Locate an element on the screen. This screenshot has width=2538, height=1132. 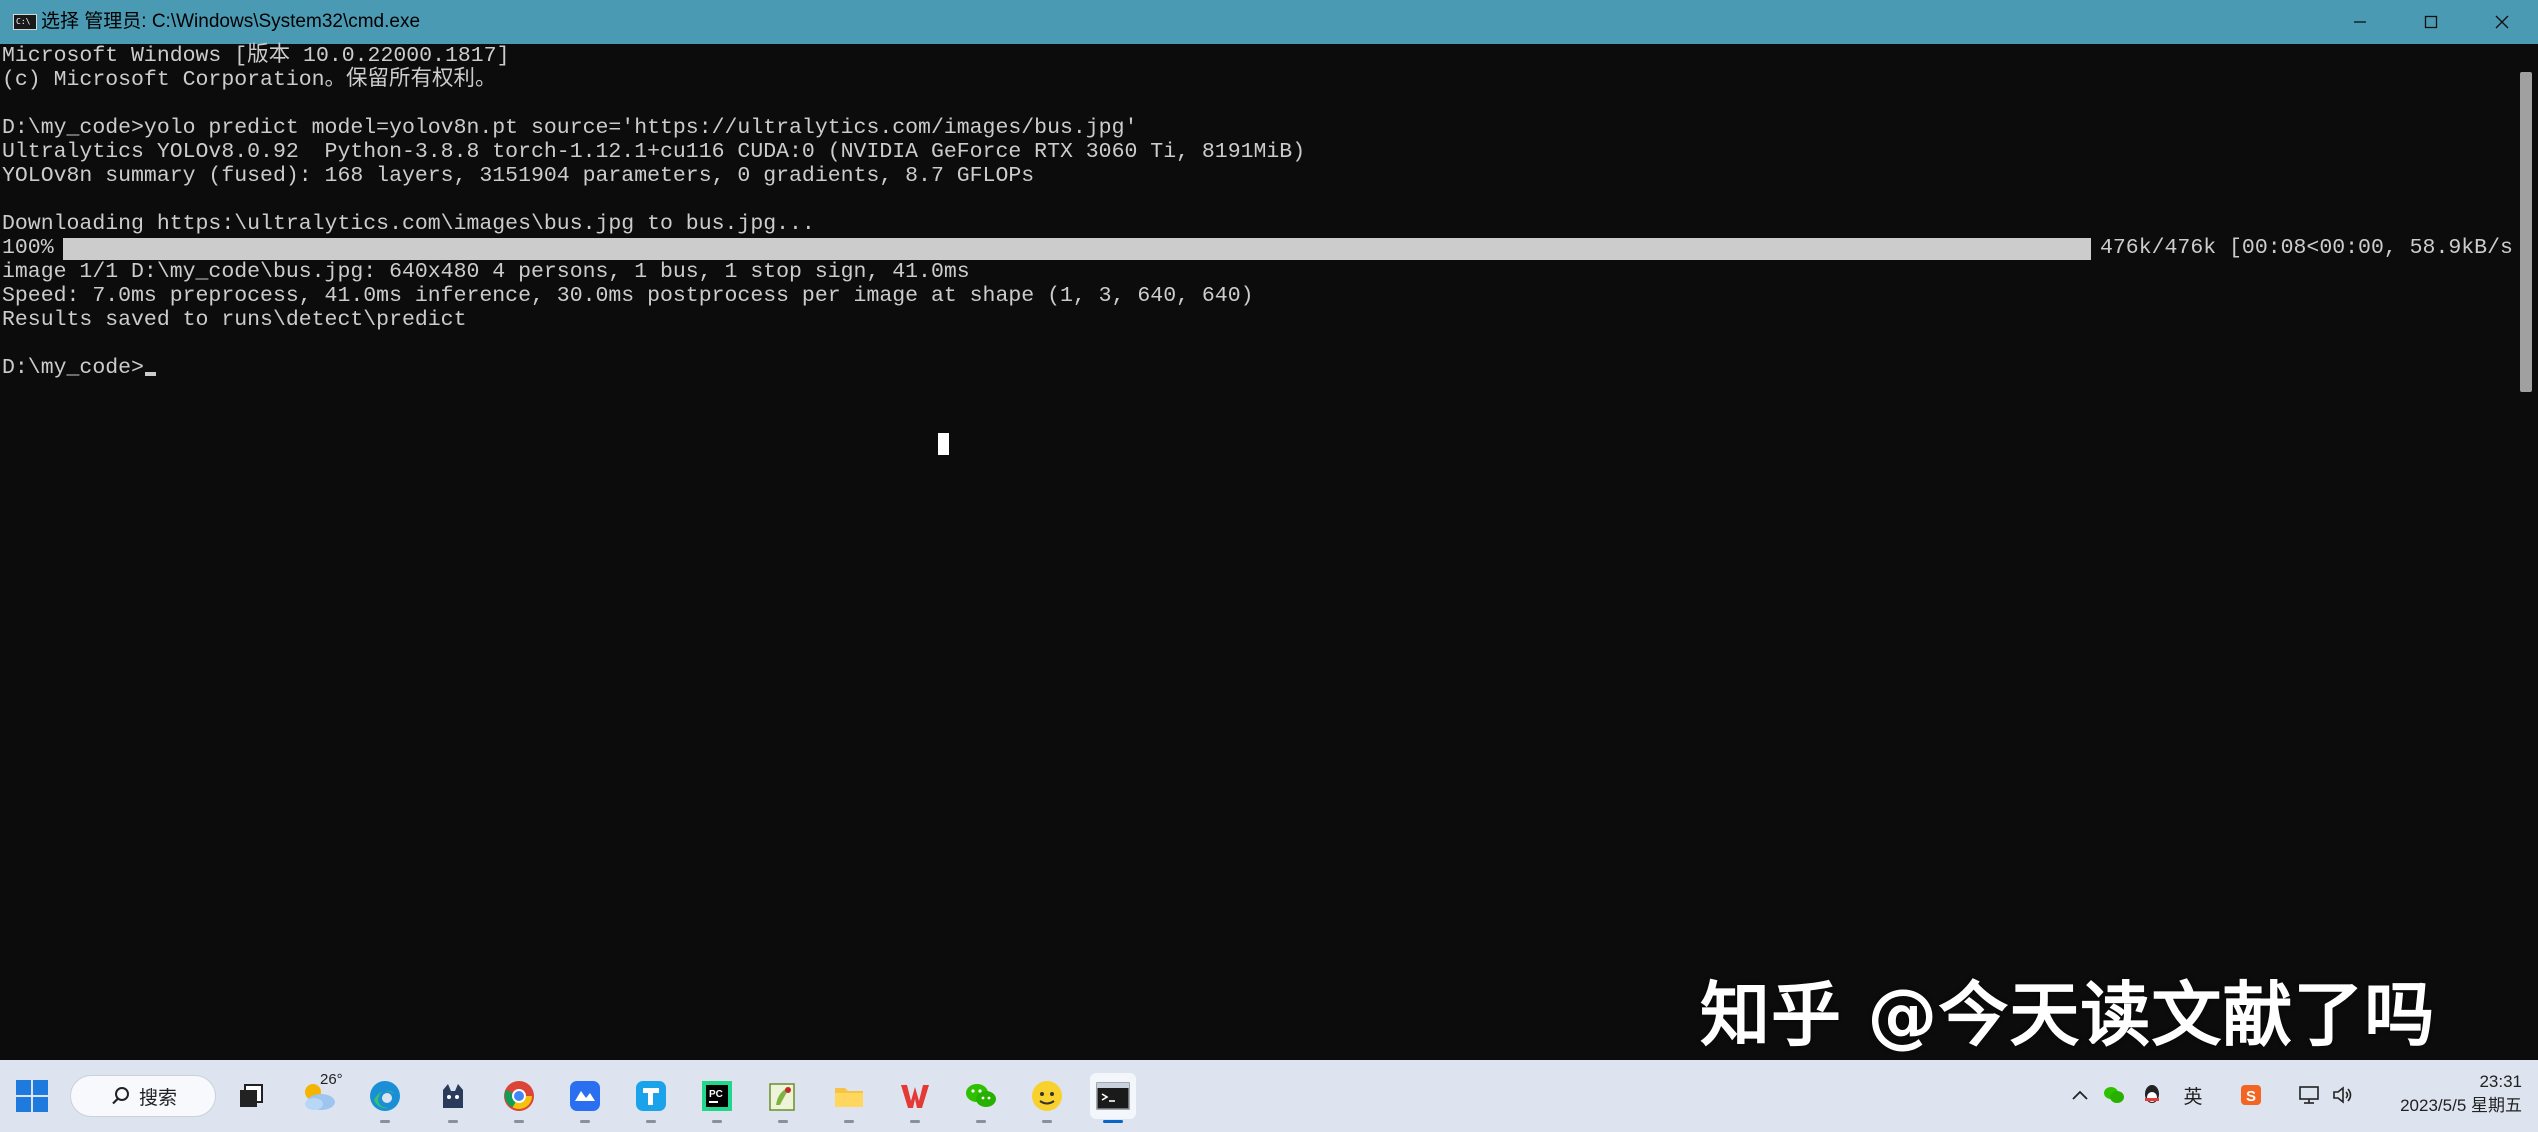
tray-qq is located at coordinates (2152, 1095).